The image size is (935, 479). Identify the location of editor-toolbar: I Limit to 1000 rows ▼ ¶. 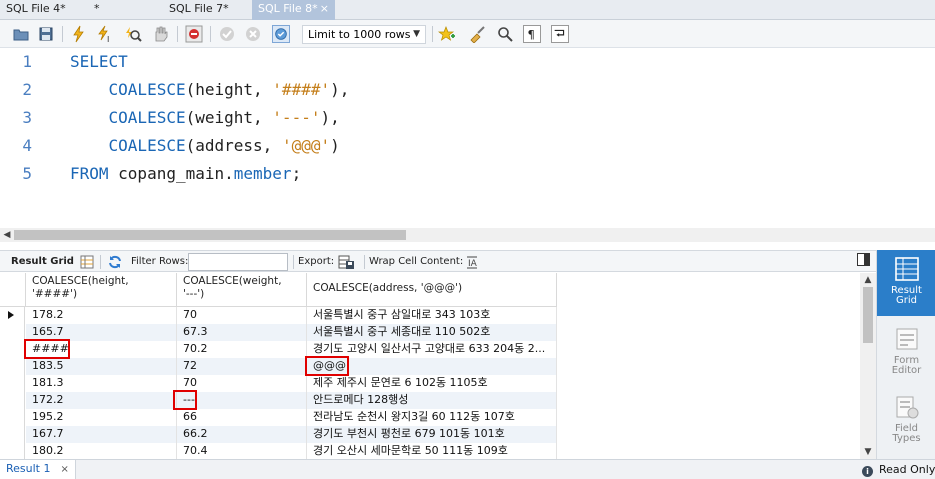
(467, 34).